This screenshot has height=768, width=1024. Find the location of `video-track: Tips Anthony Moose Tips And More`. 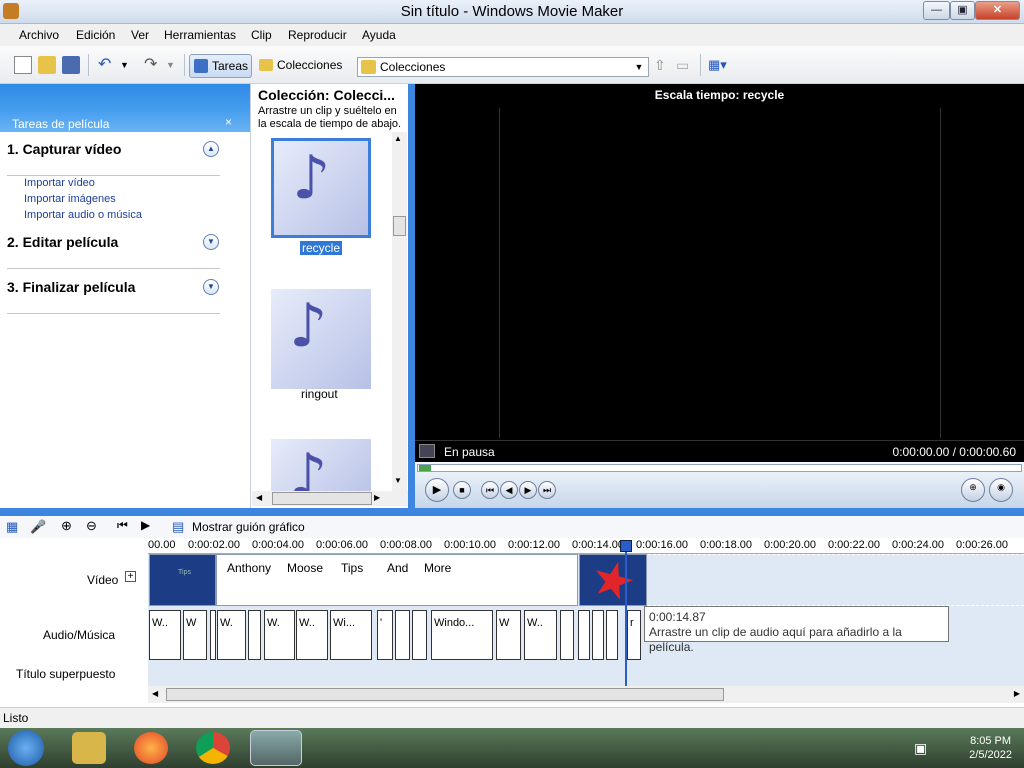

video-track: Tips Anthony Moose Tips And More is located at coordinates (586, 581).